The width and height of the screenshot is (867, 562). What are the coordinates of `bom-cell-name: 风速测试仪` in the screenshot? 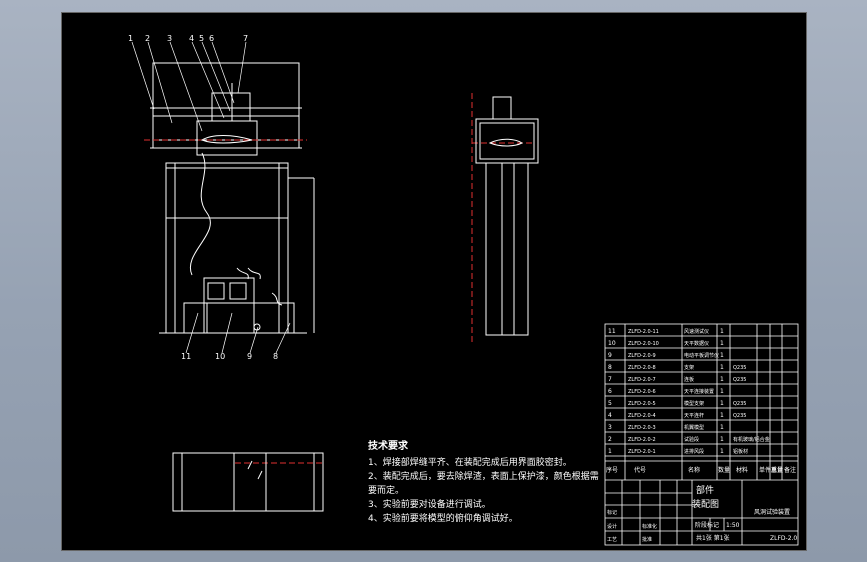 It's located at (697, 332).